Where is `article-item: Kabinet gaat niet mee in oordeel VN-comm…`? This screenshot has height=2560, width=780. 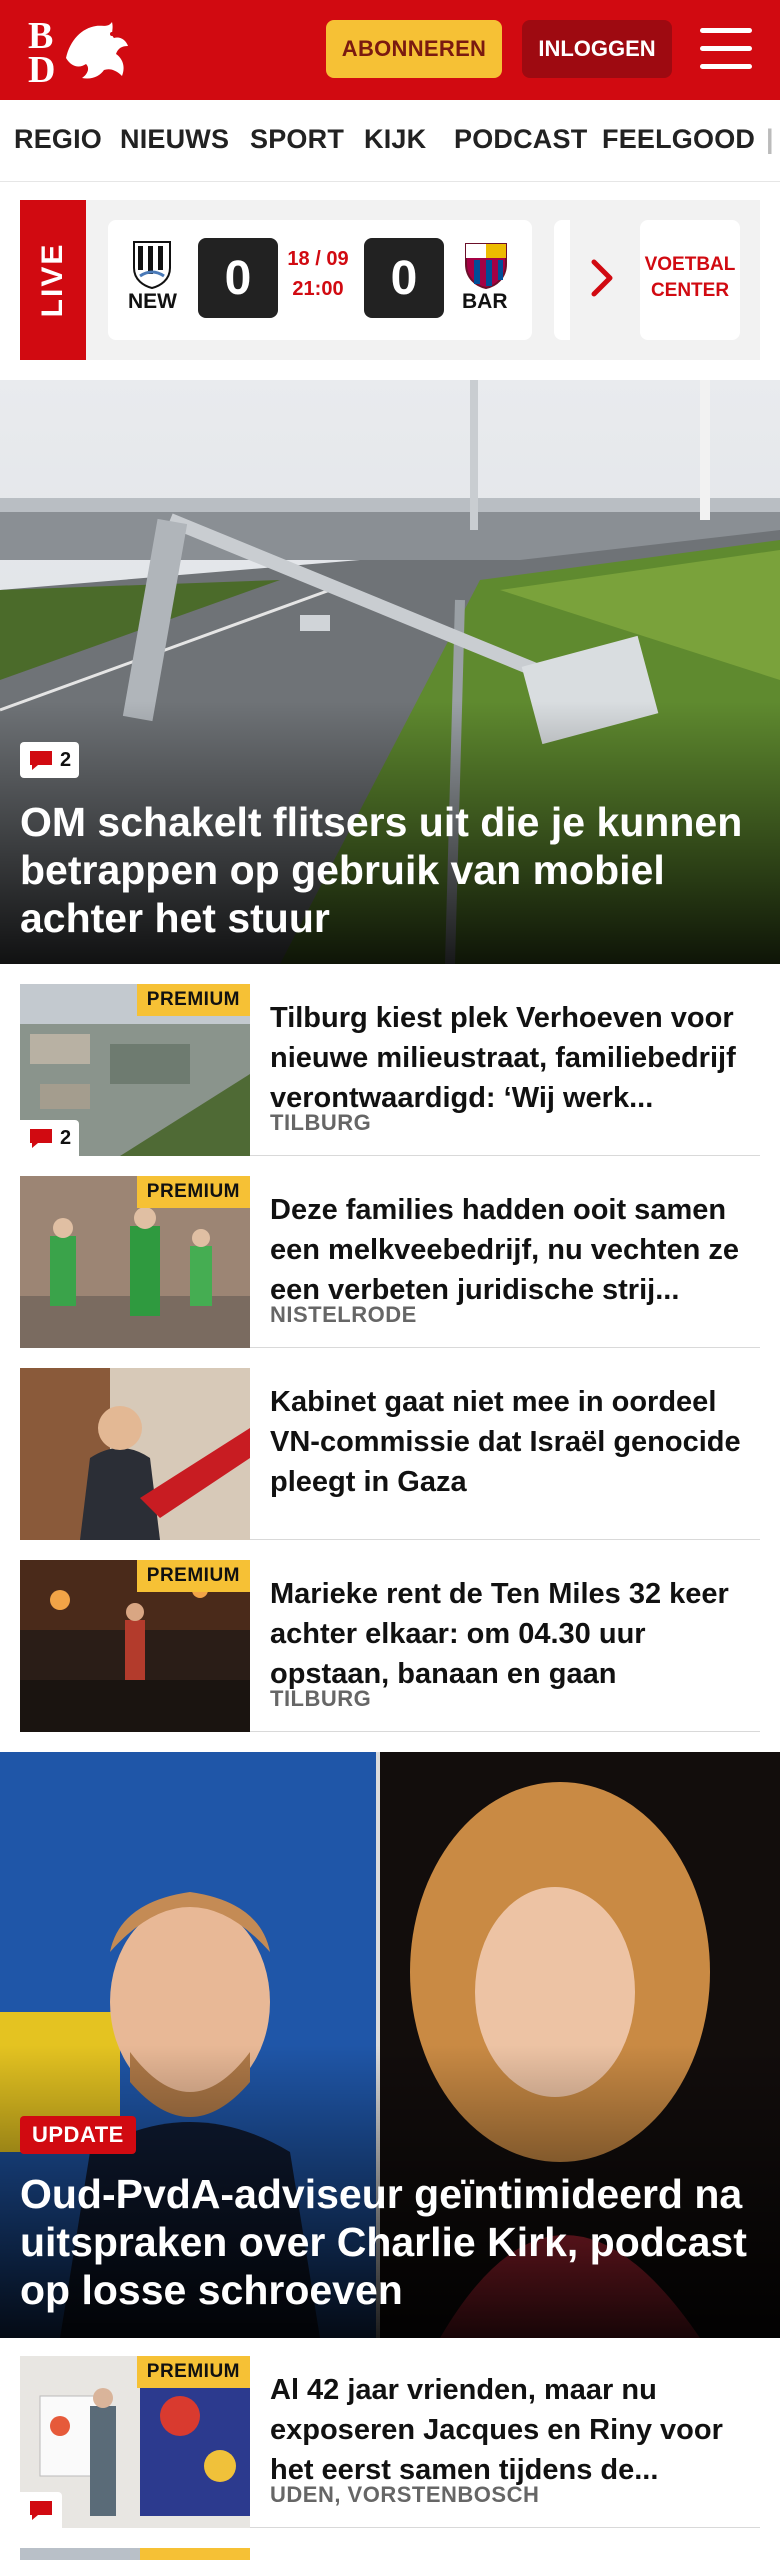 article-item: Kabinet gaat niet mee in oordeel VN-comm… is located at coordinates (390, 1454).